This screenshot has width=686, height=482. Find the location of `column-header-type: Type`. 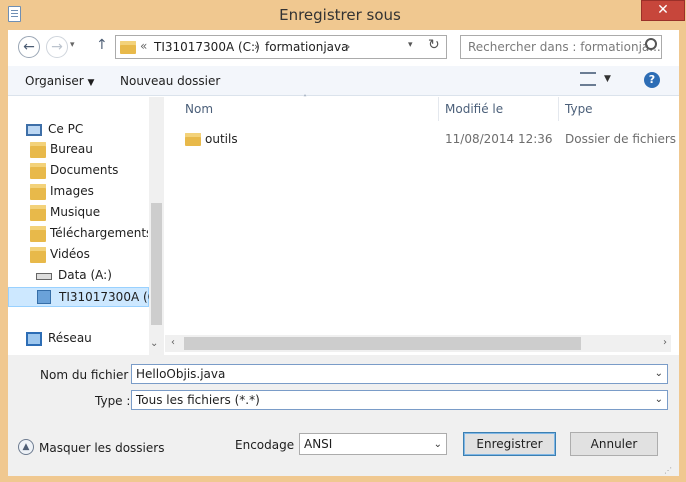

column-header-type: Type is located at coordinates (579, 111).